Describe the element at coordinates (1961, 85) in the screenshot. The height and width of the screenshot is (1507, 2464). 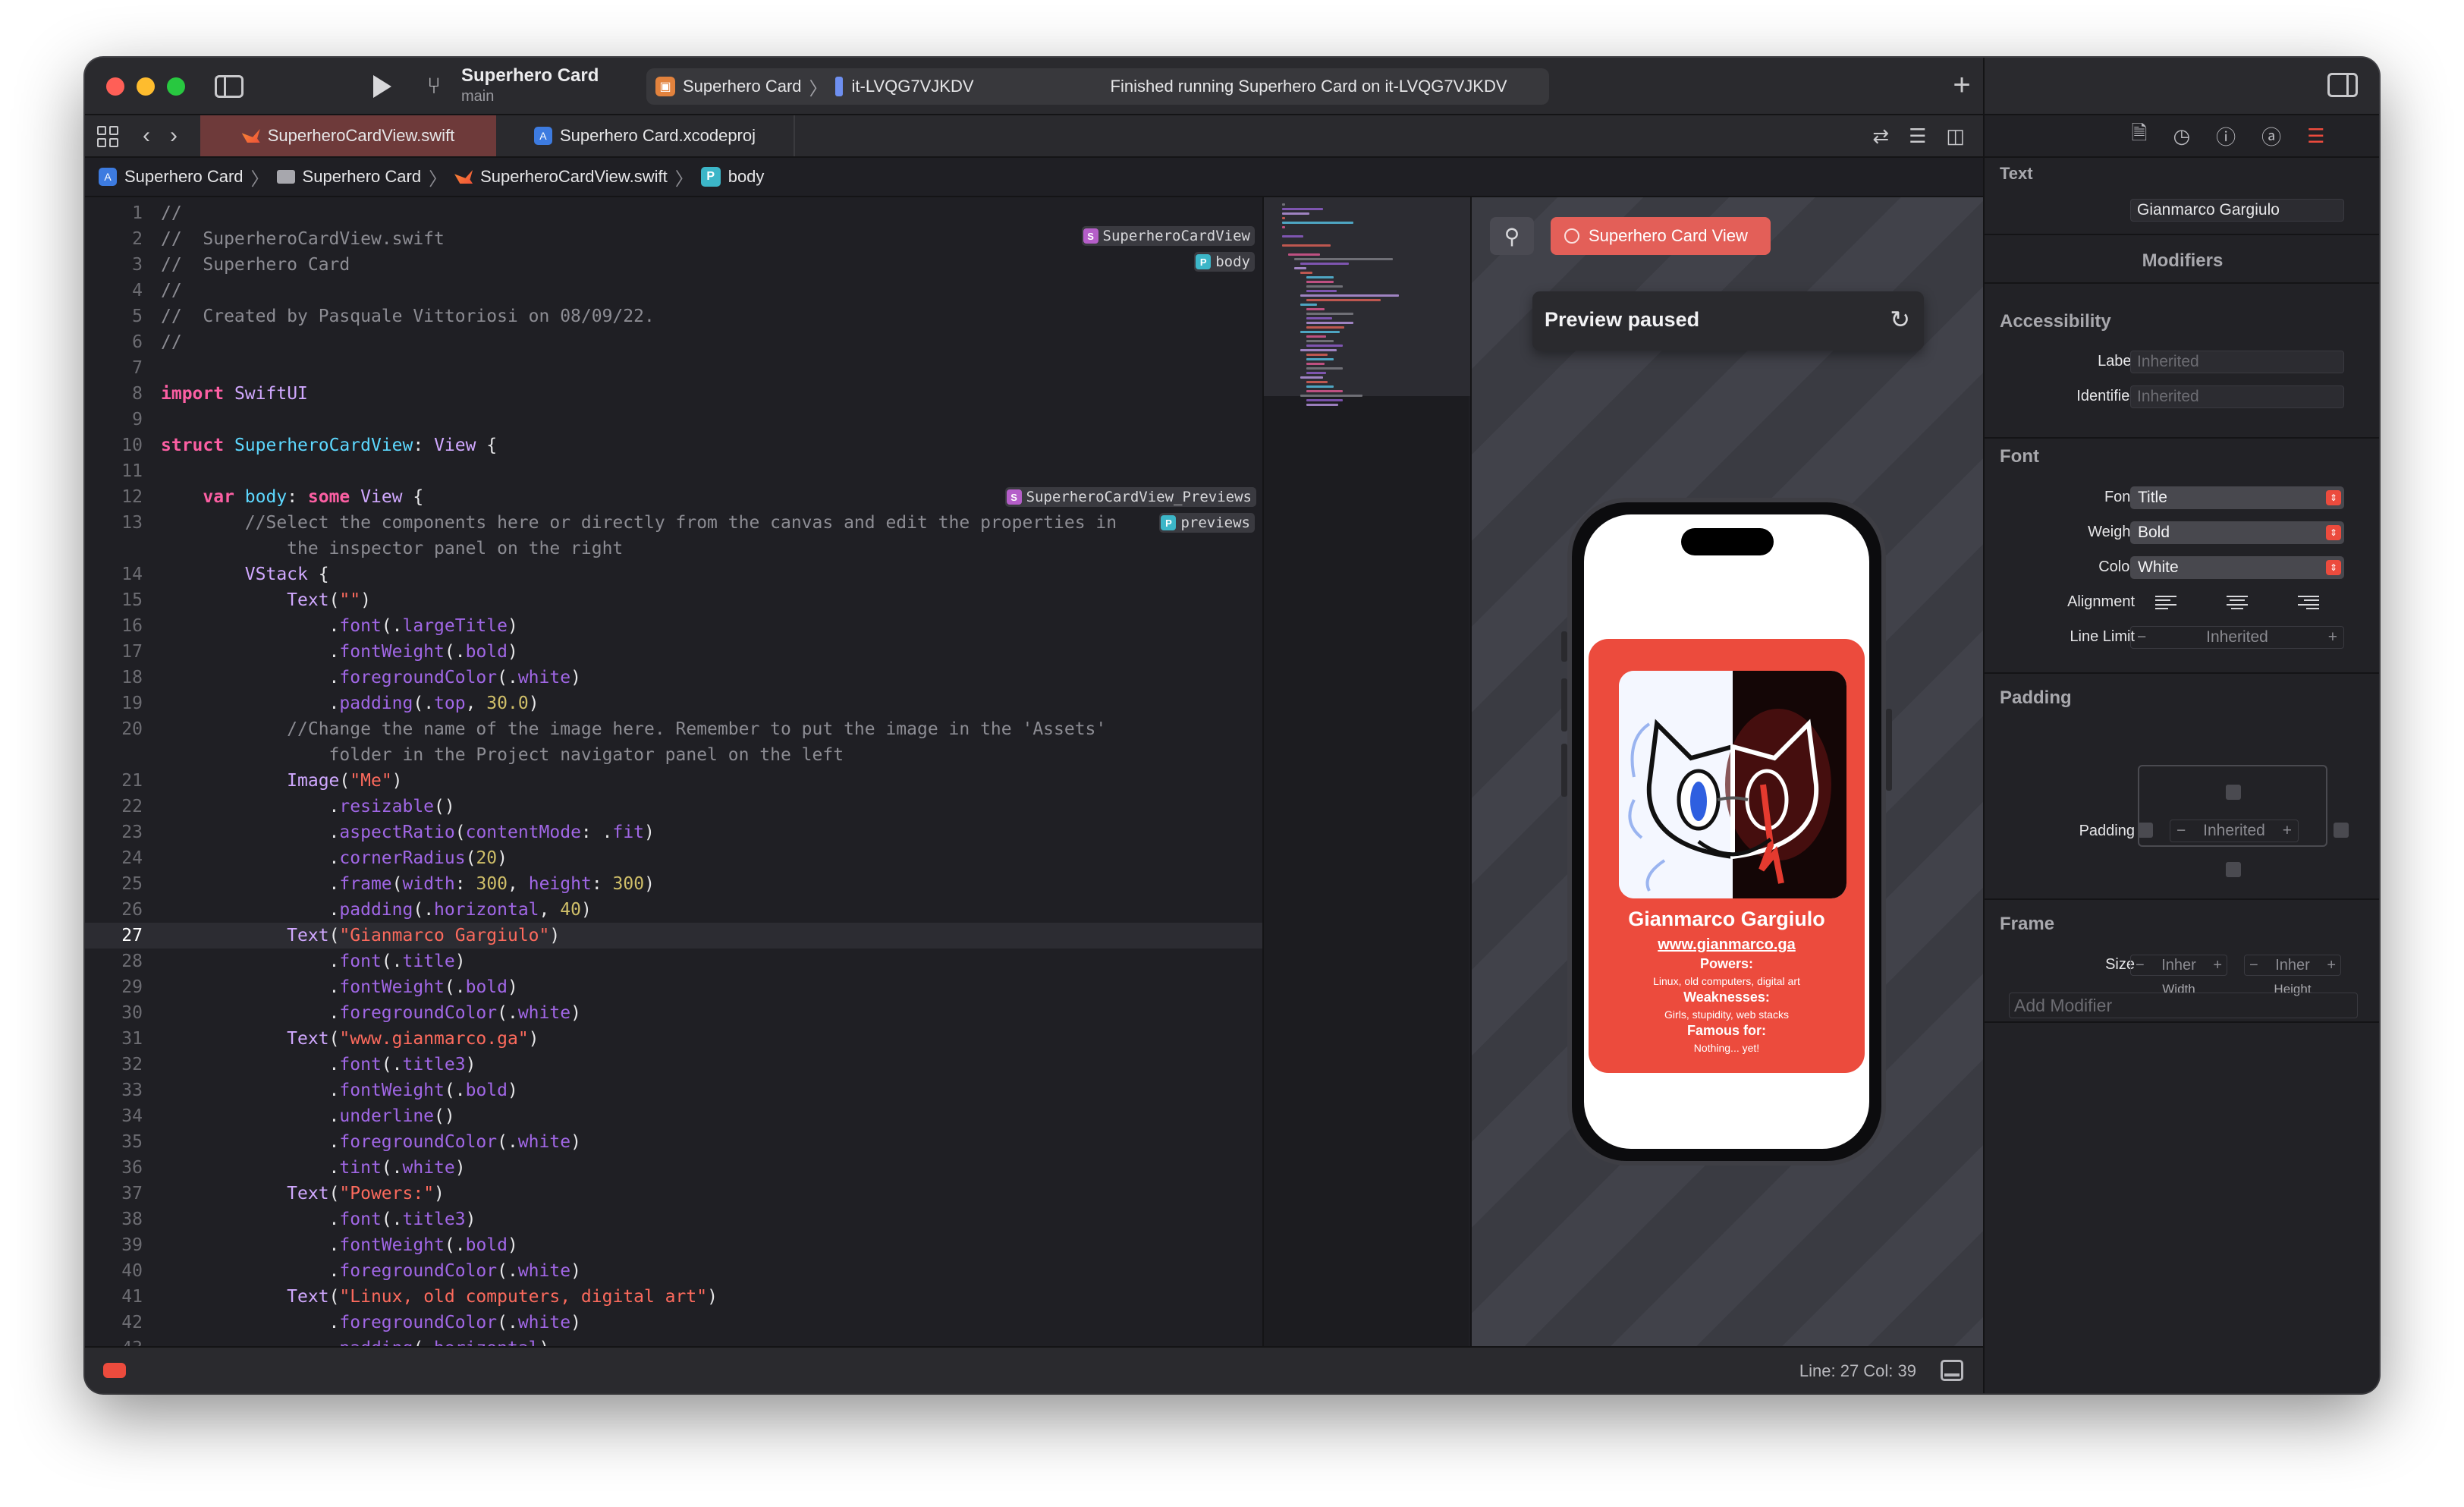
I see `add-library-button: +` at that location.